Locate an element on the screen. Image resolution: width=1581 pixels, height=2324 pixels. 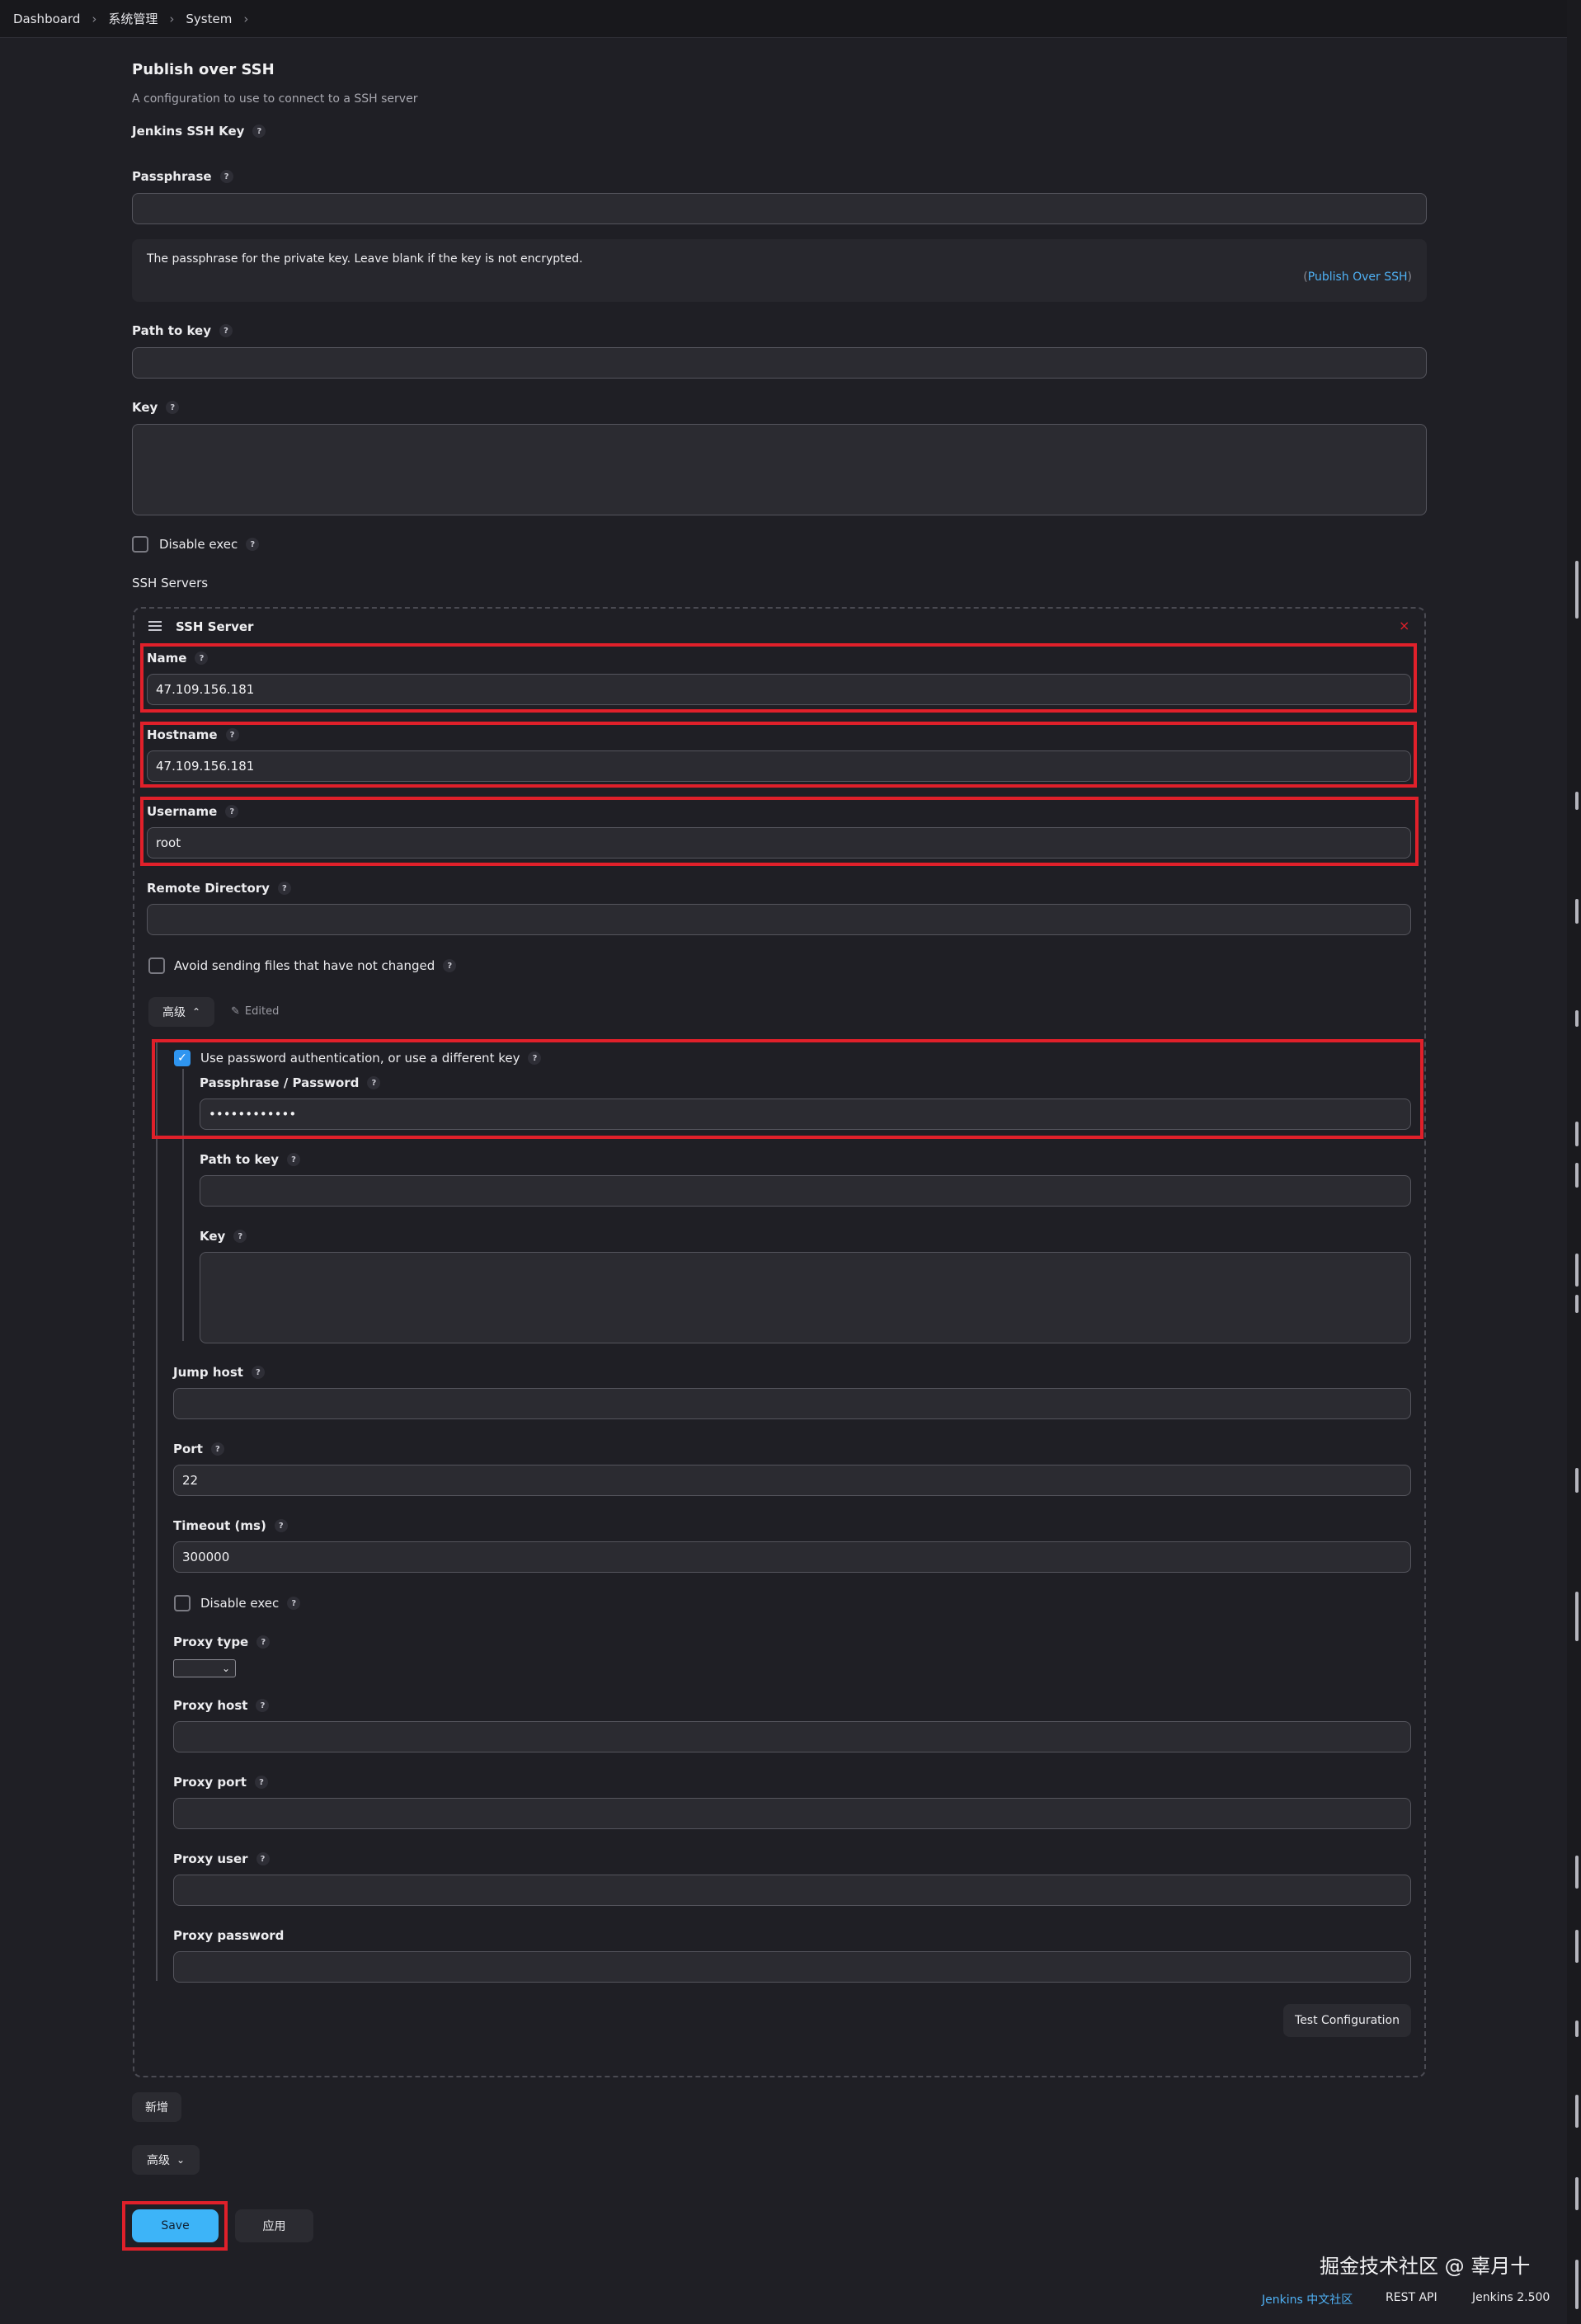
watermark: 掘金技术社区 @ 辜月十 is located at coordinates (1425, 2267).